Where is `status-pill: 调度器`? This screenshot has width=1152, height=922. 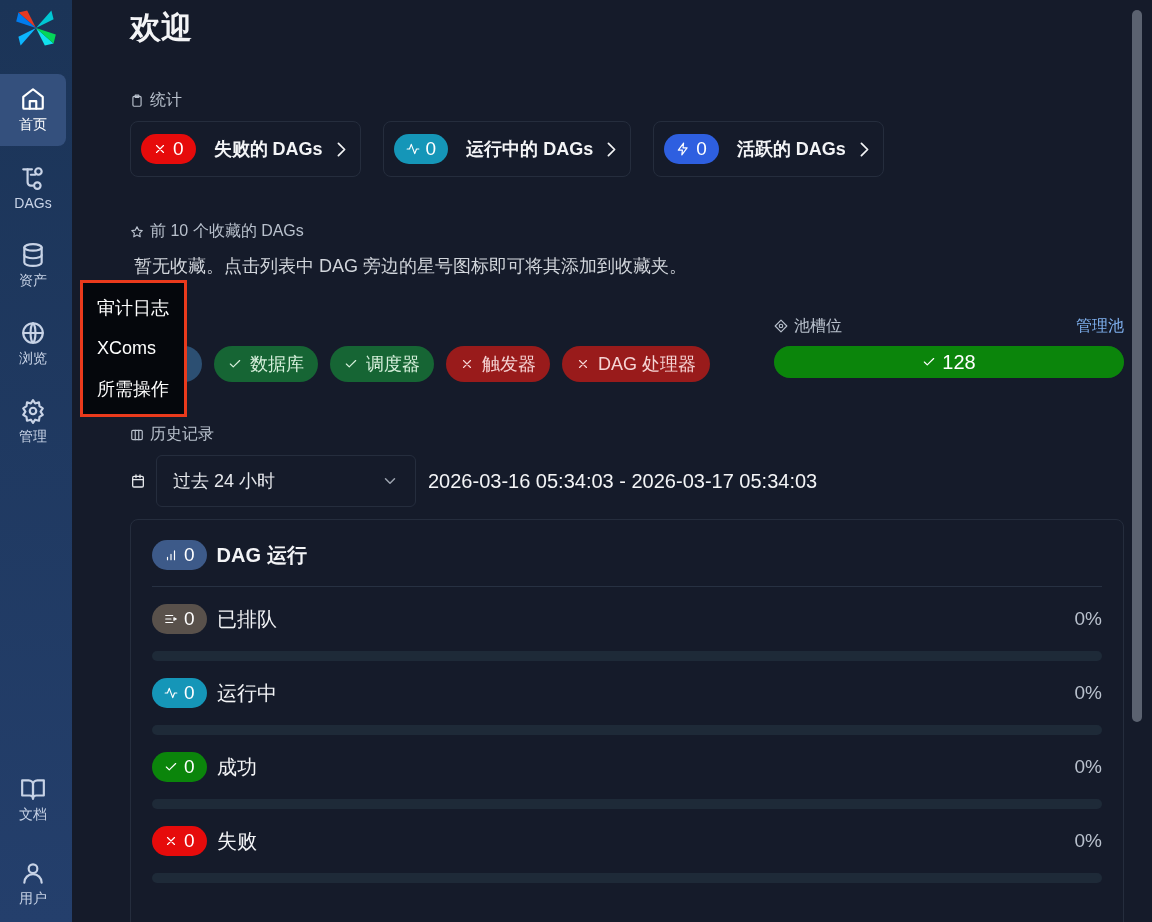
status-pill: 调度器 is located at coordinates (382, 364).